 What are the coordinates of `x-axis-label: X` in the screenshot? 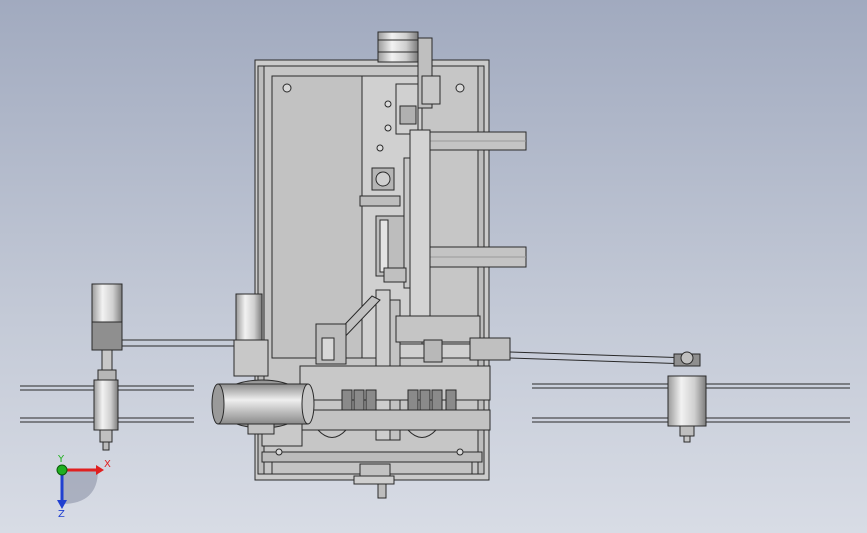 It's located at (107, 464).